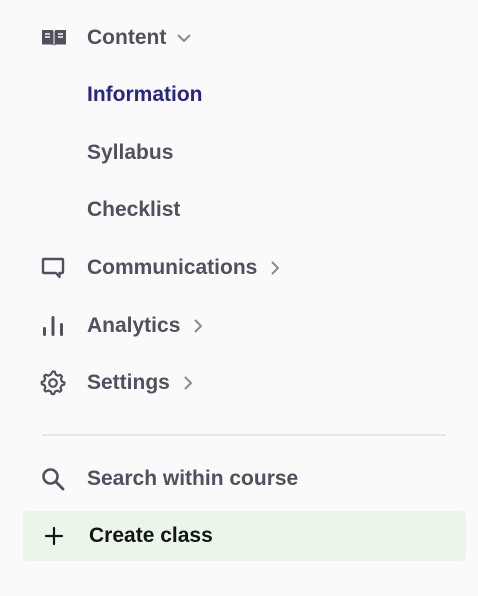  I want to click on nav-subitem-syllabus: Syllabus, so click(130, 153).